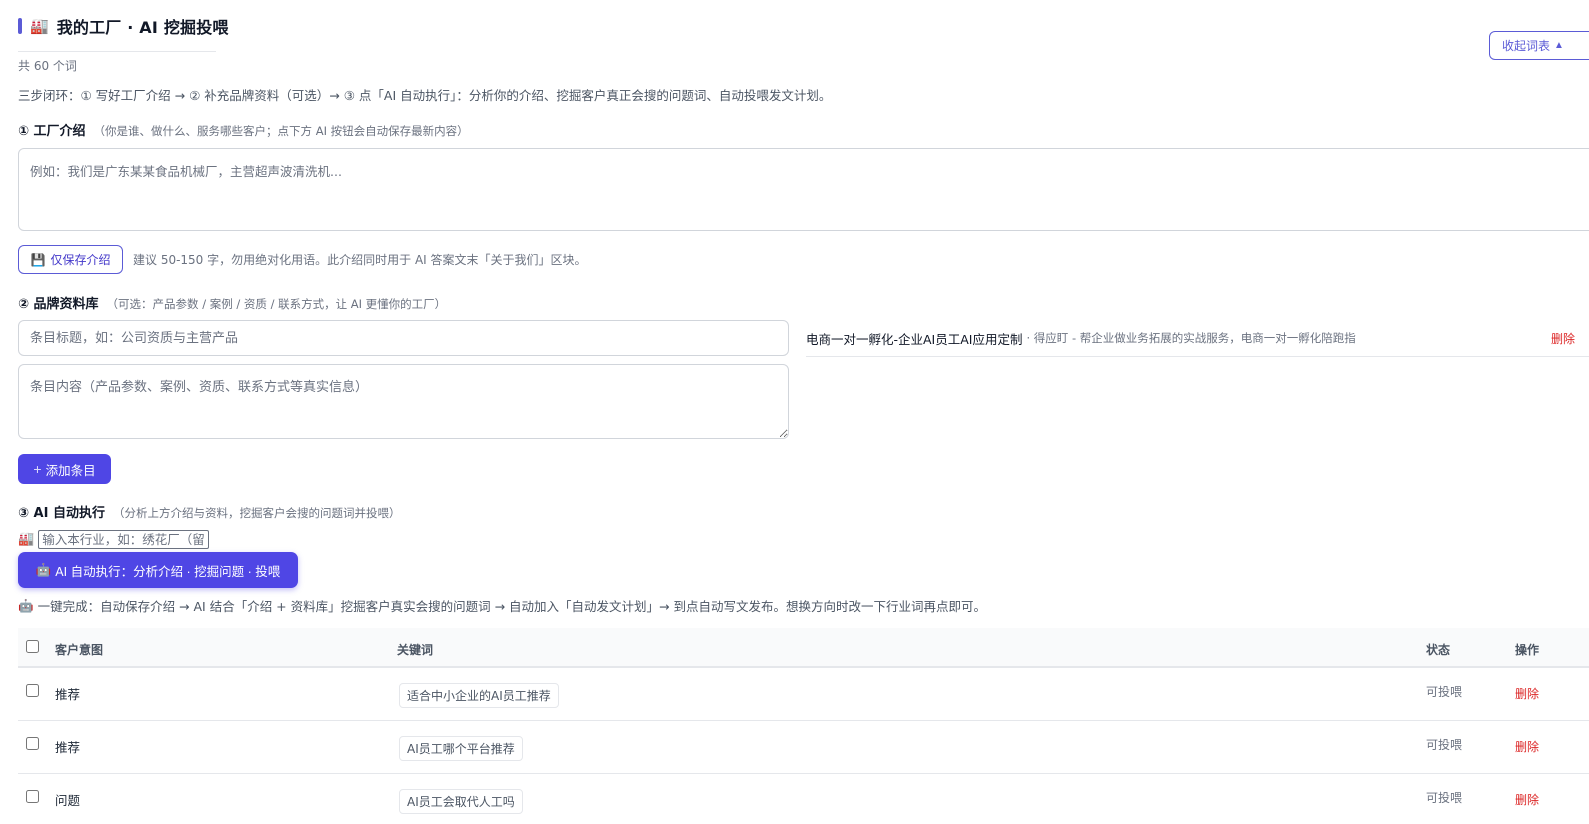 Image resolution: width=1589 pixels, height=824 pixels. I want to click on add-brand-item-button: + 添加条目, so click(64, 469).